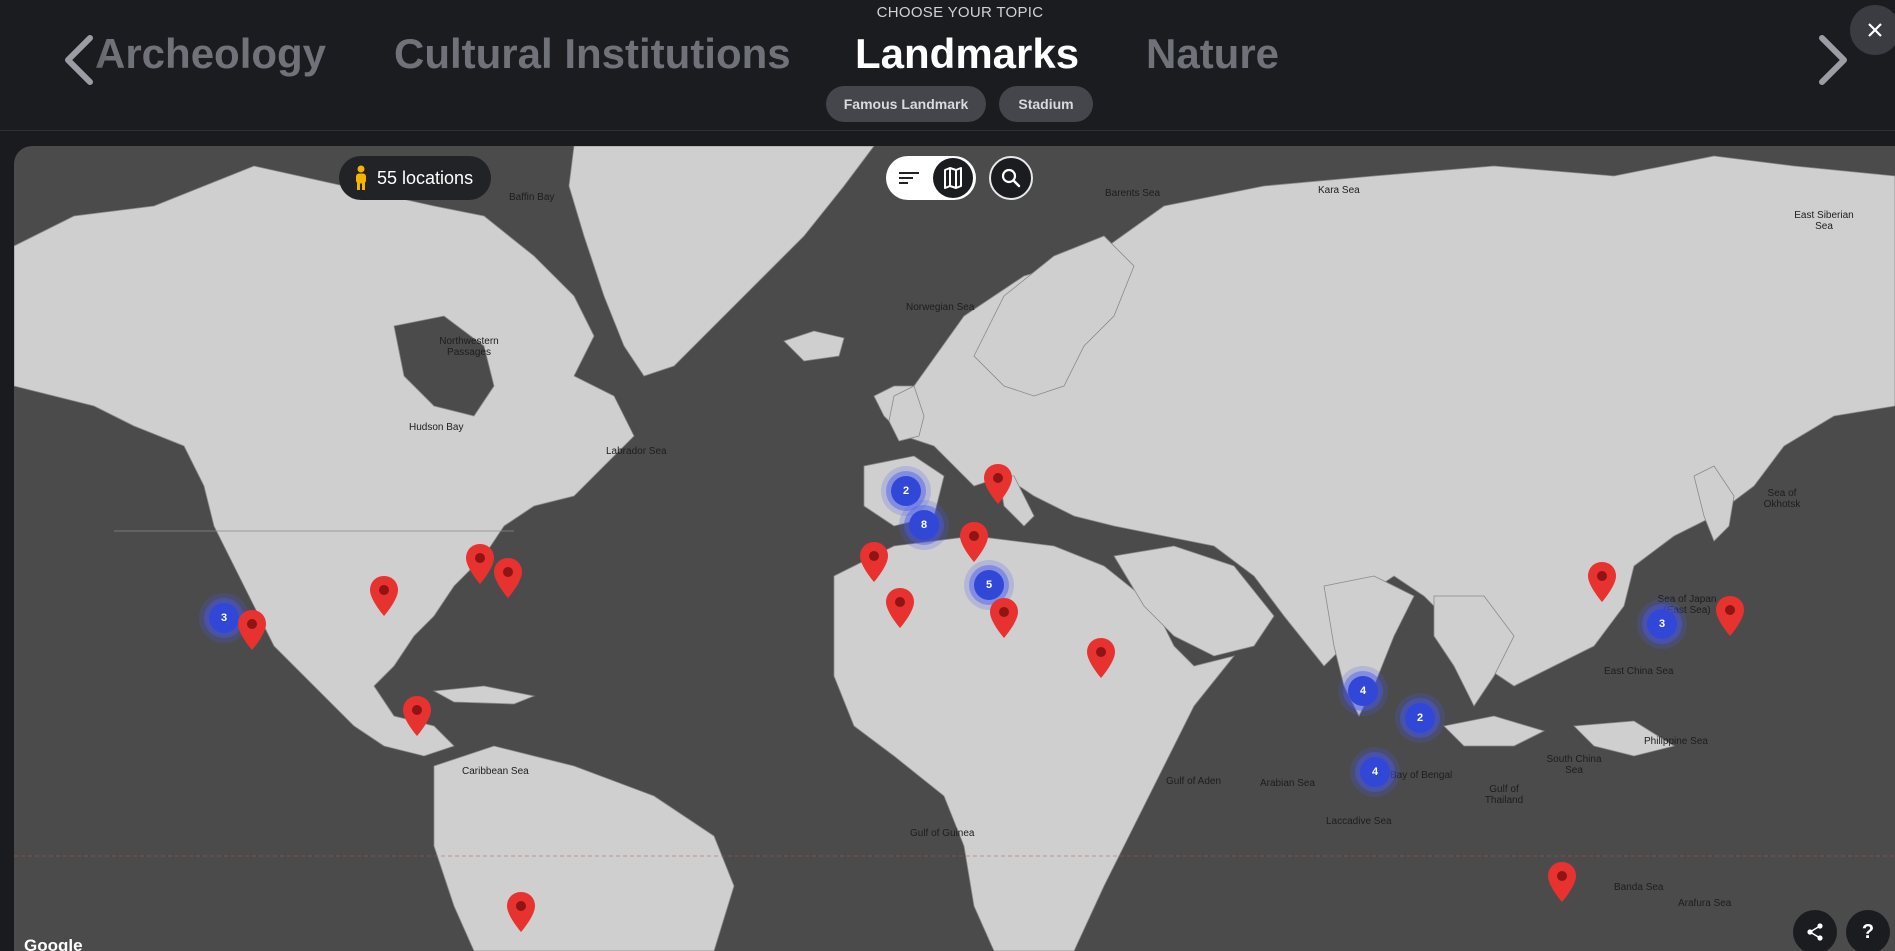 This screenshot has width=1895, height=951. I want to click on help-button: ?, so click(1868, 930).